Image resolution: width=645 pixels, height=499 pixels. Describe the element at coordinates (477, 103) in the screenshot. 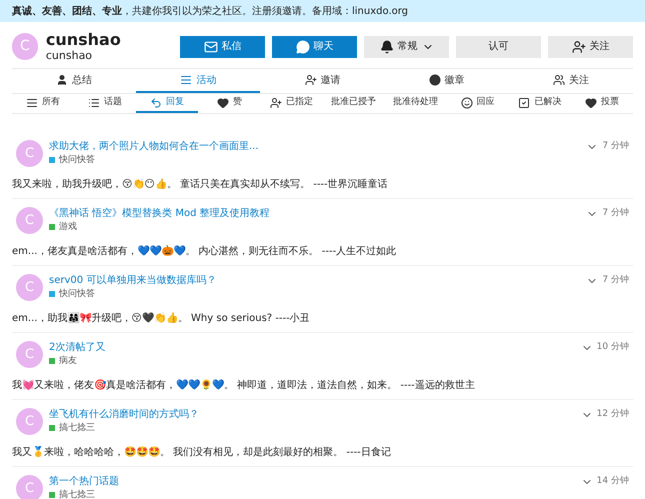

I see `activity-filter-tab: 回应` at that location.